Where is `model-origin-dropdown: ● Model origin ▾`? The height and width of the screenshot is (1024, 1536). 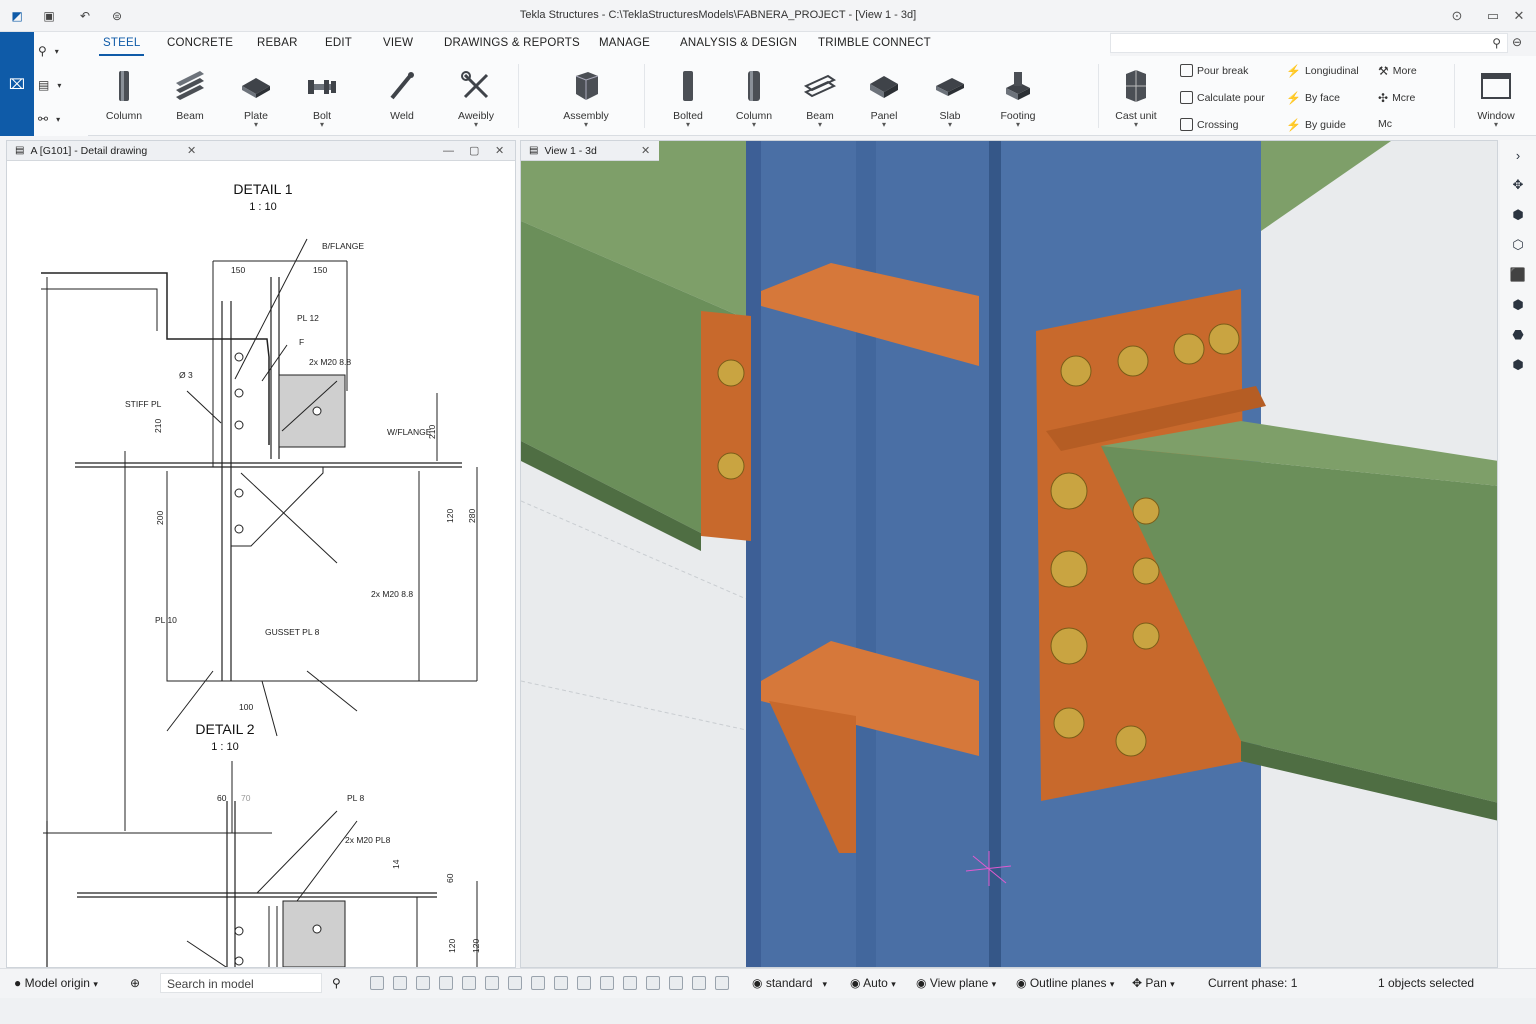
model-origin-dropdown: ● Model origin ▾ is located at coordinates (56, 983).